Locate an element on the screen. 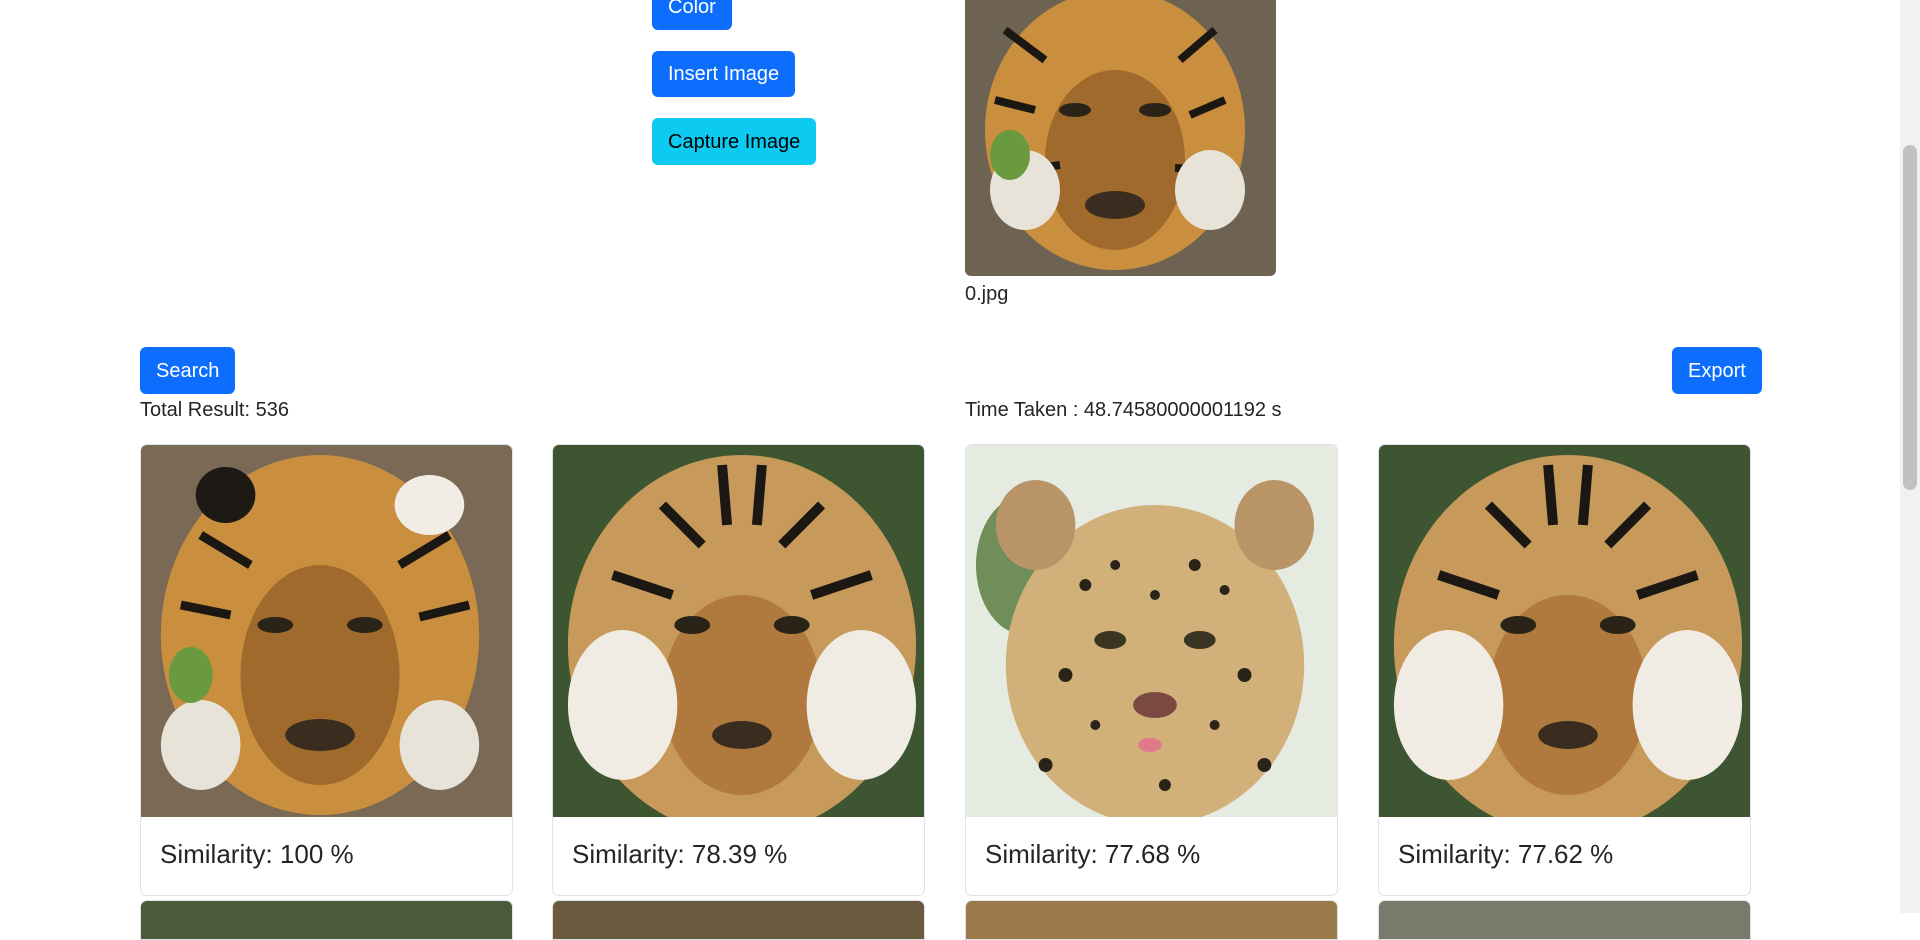  query-image-preview is located at coordinates (1120, 138).